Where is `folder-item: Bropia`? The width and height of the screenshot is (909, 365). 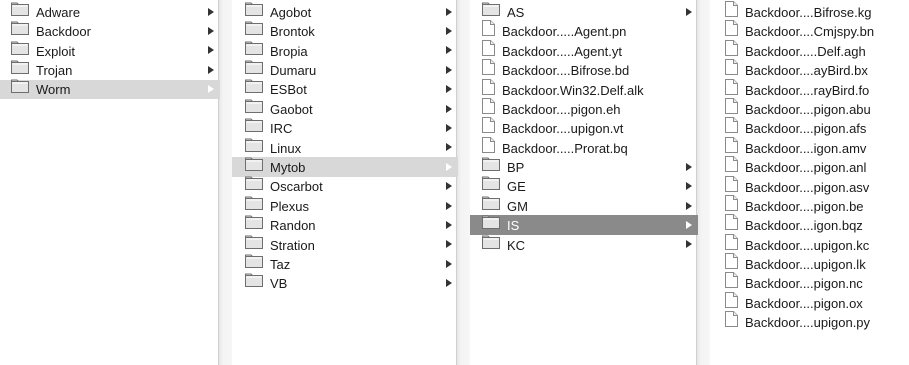
folder-item: Bropia is located at coordinates (345, 50).